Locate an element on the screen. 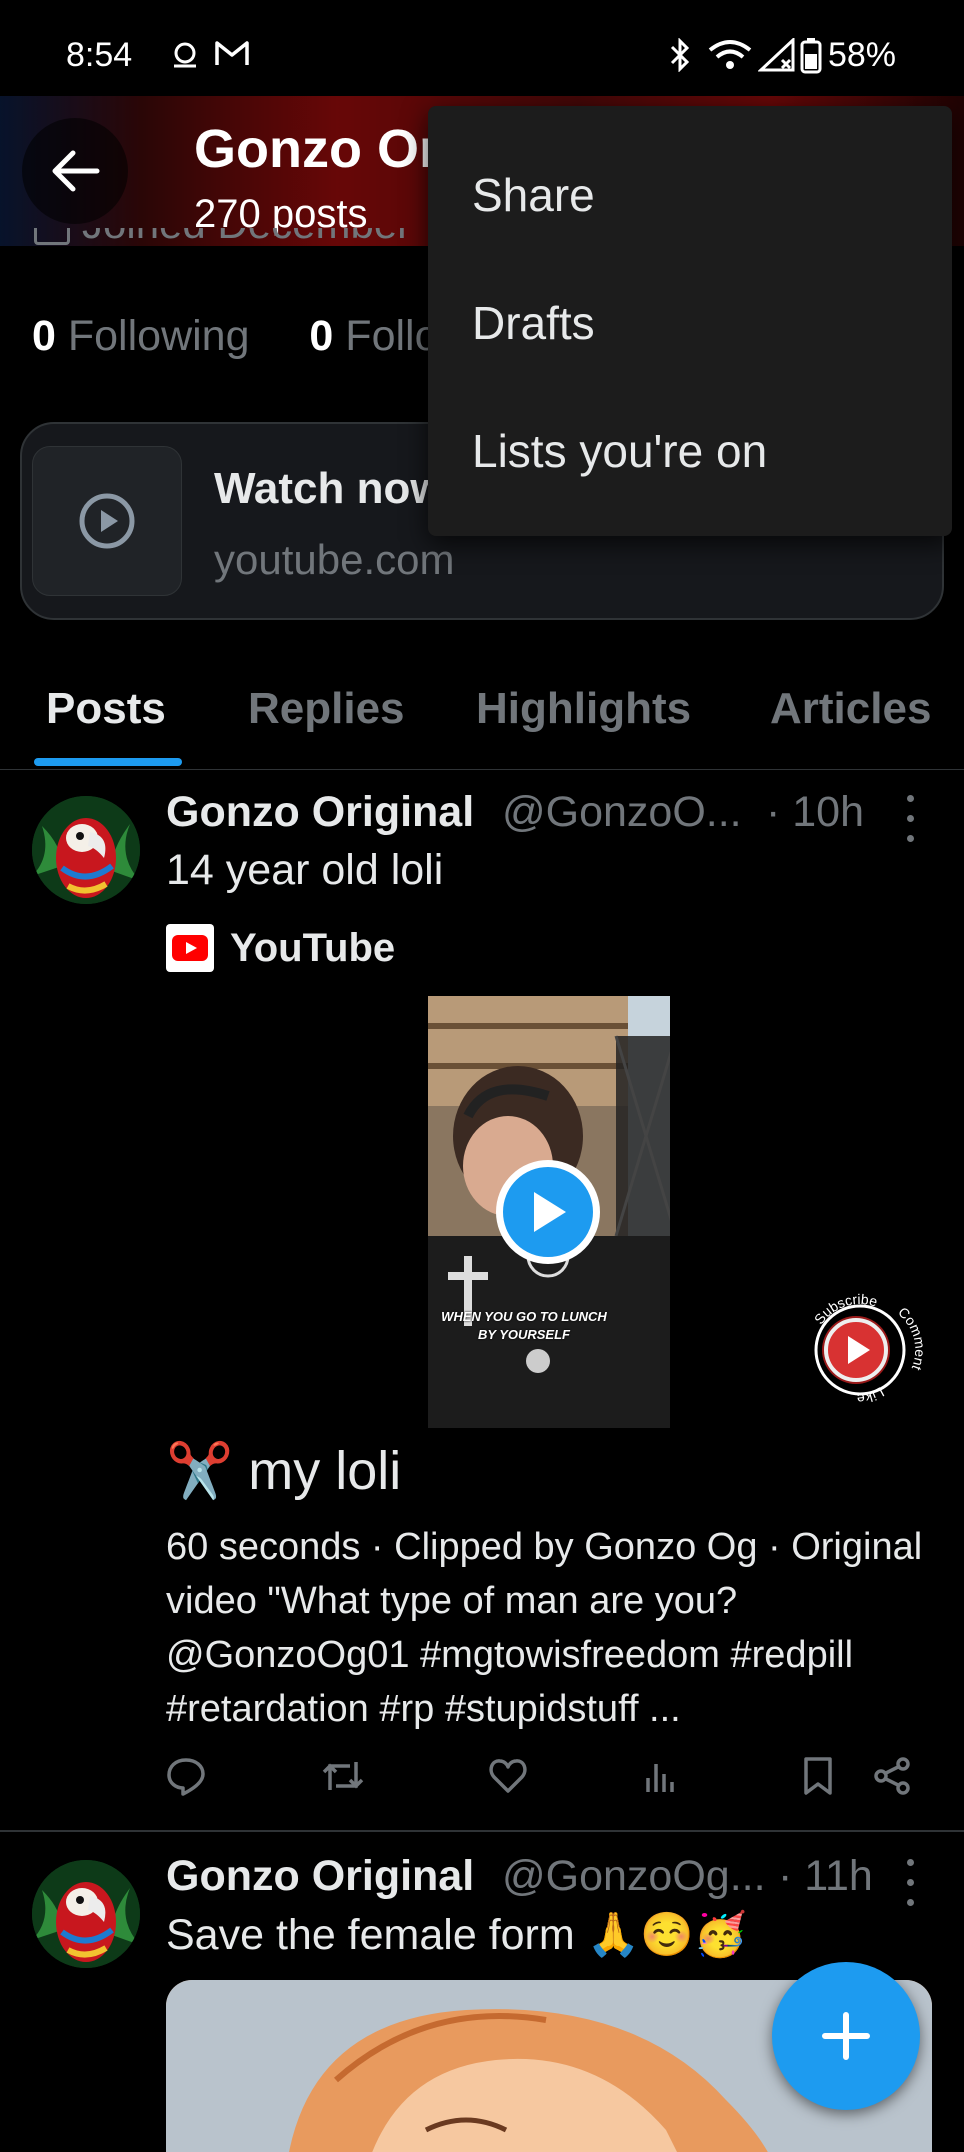 The height and width of the screenshot is (2152, 964). notification-app-icon is located at coordinates (185, 59).